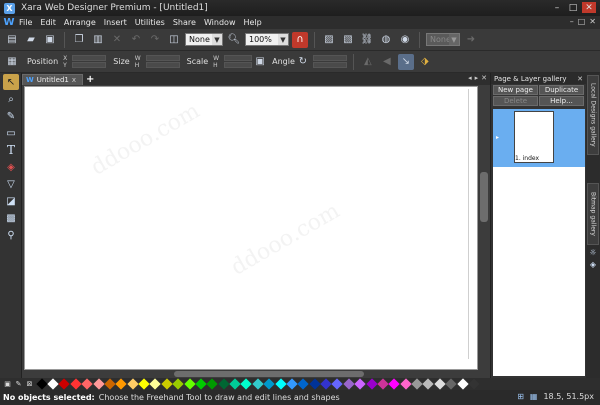 This screenshot has width=600, height=405. I want to click on list-item-selected: ▸ 1. index, so click(539, 138).